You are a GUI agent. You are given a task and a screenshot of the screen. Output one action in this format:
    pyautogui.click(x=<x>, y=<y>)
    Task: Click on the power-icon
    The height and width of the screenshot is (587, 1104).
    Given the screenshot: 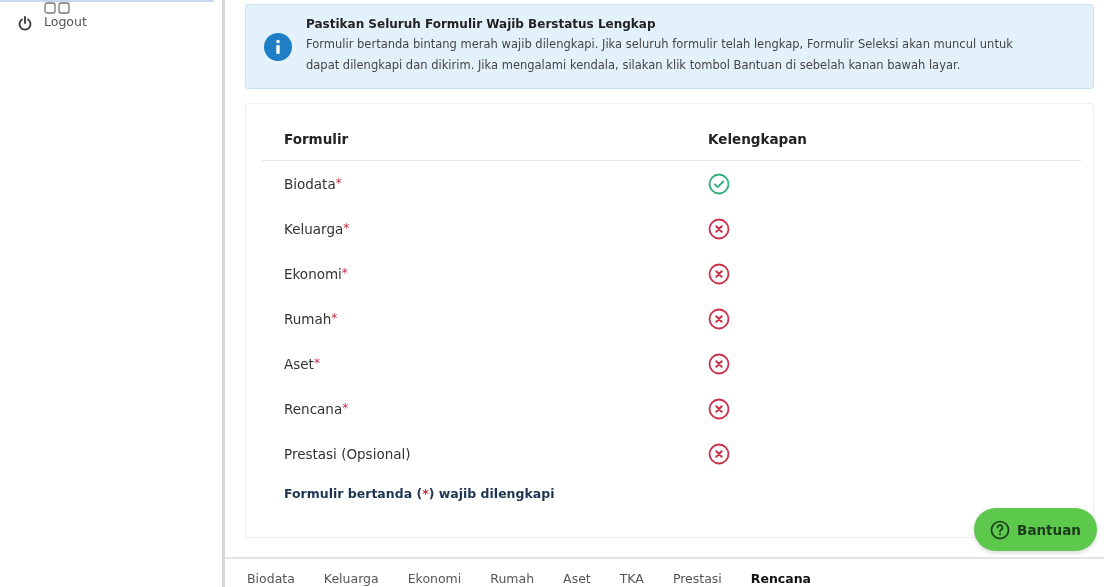 What is the action you would take?
    pyautogui.click(x=25, y=23)
    